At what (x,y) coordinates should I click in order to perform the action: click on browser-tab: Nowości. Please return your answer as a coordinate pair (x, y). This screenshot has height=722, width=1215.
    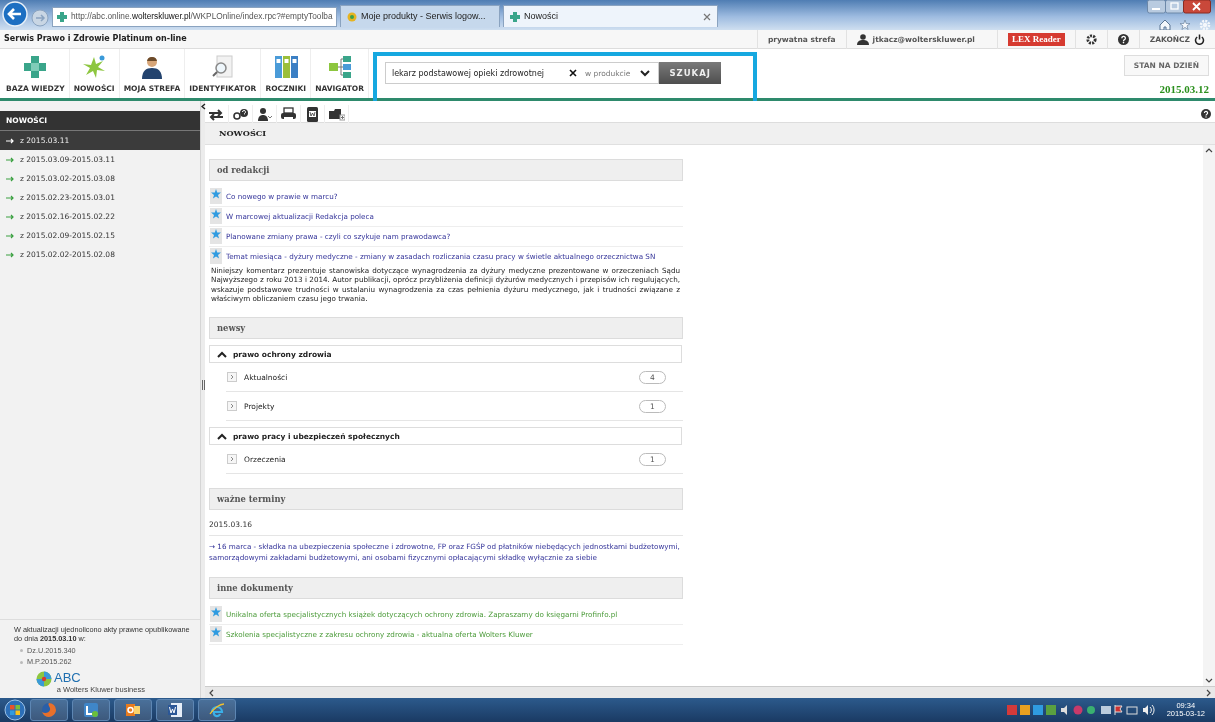
    Looking at the image, I should click on (610, 16).